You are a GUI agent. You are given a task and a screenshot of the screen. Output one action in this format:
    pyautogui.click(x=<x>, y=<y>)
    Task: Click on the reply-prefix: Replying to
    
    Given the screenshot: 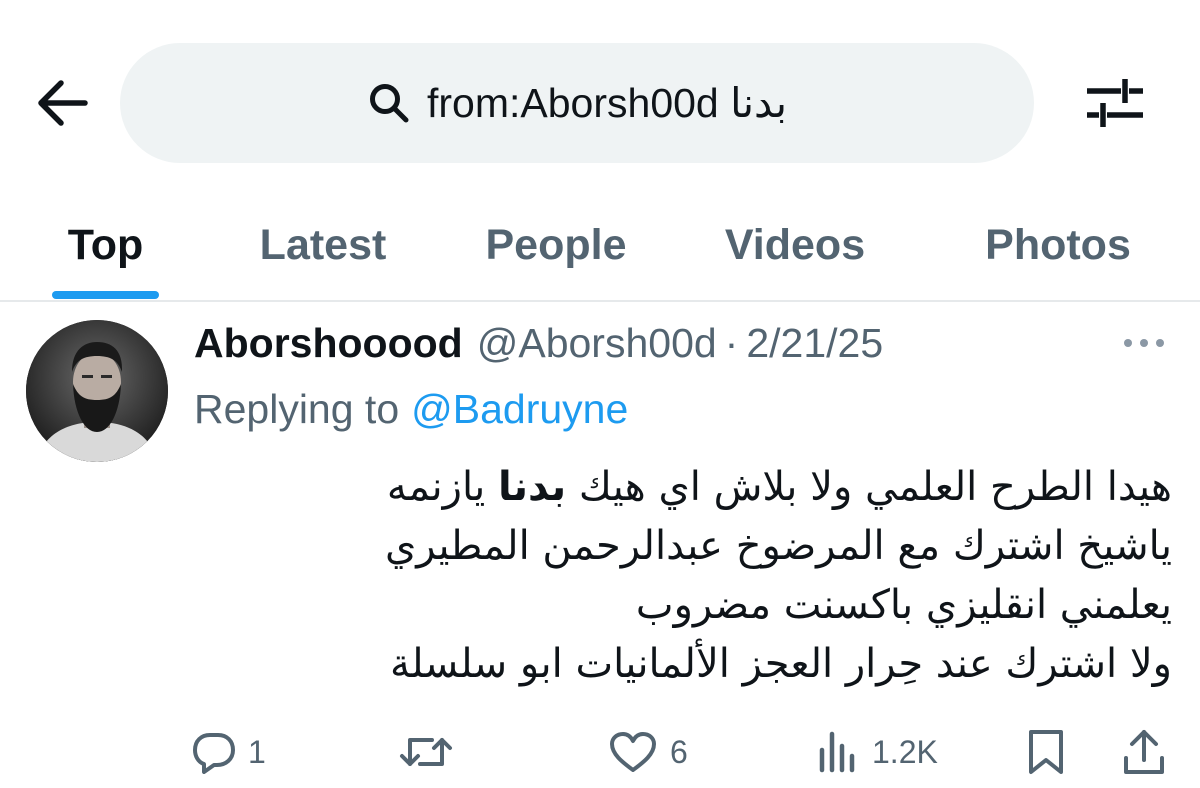 What is the action you would take?
    pyautogui.click(x=297, y=408)
    